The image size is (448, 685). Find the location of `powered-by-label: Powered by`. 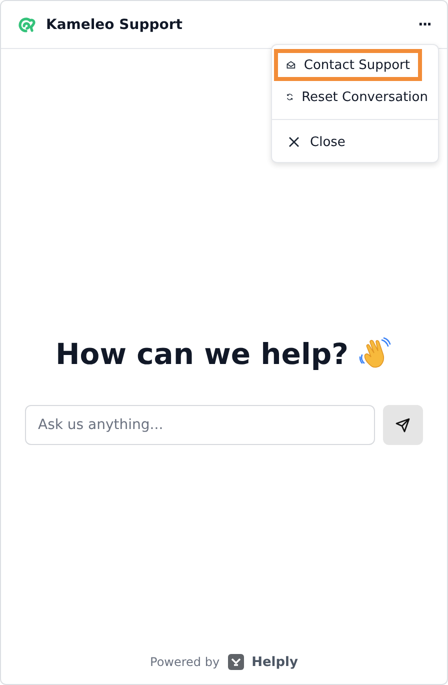

powered-by-label: Powered by is located at coordinates (185, 662).